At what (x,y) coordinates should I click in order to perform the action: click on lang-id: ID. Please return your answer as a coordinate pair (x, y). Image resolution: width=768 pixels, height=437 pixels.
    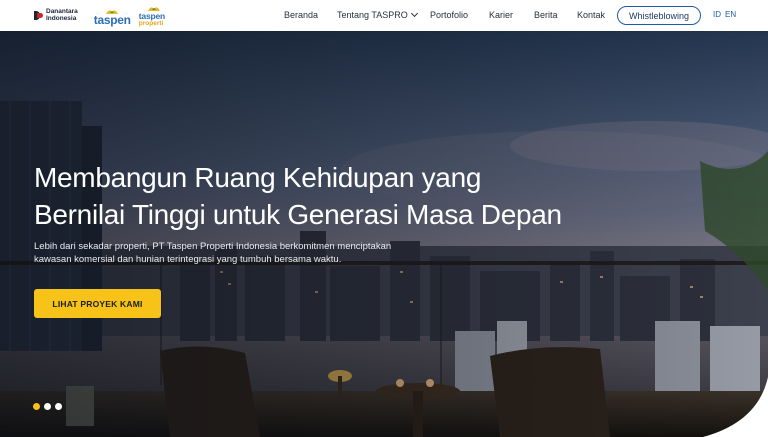
    Looking at the image, I should click on (717, 14).